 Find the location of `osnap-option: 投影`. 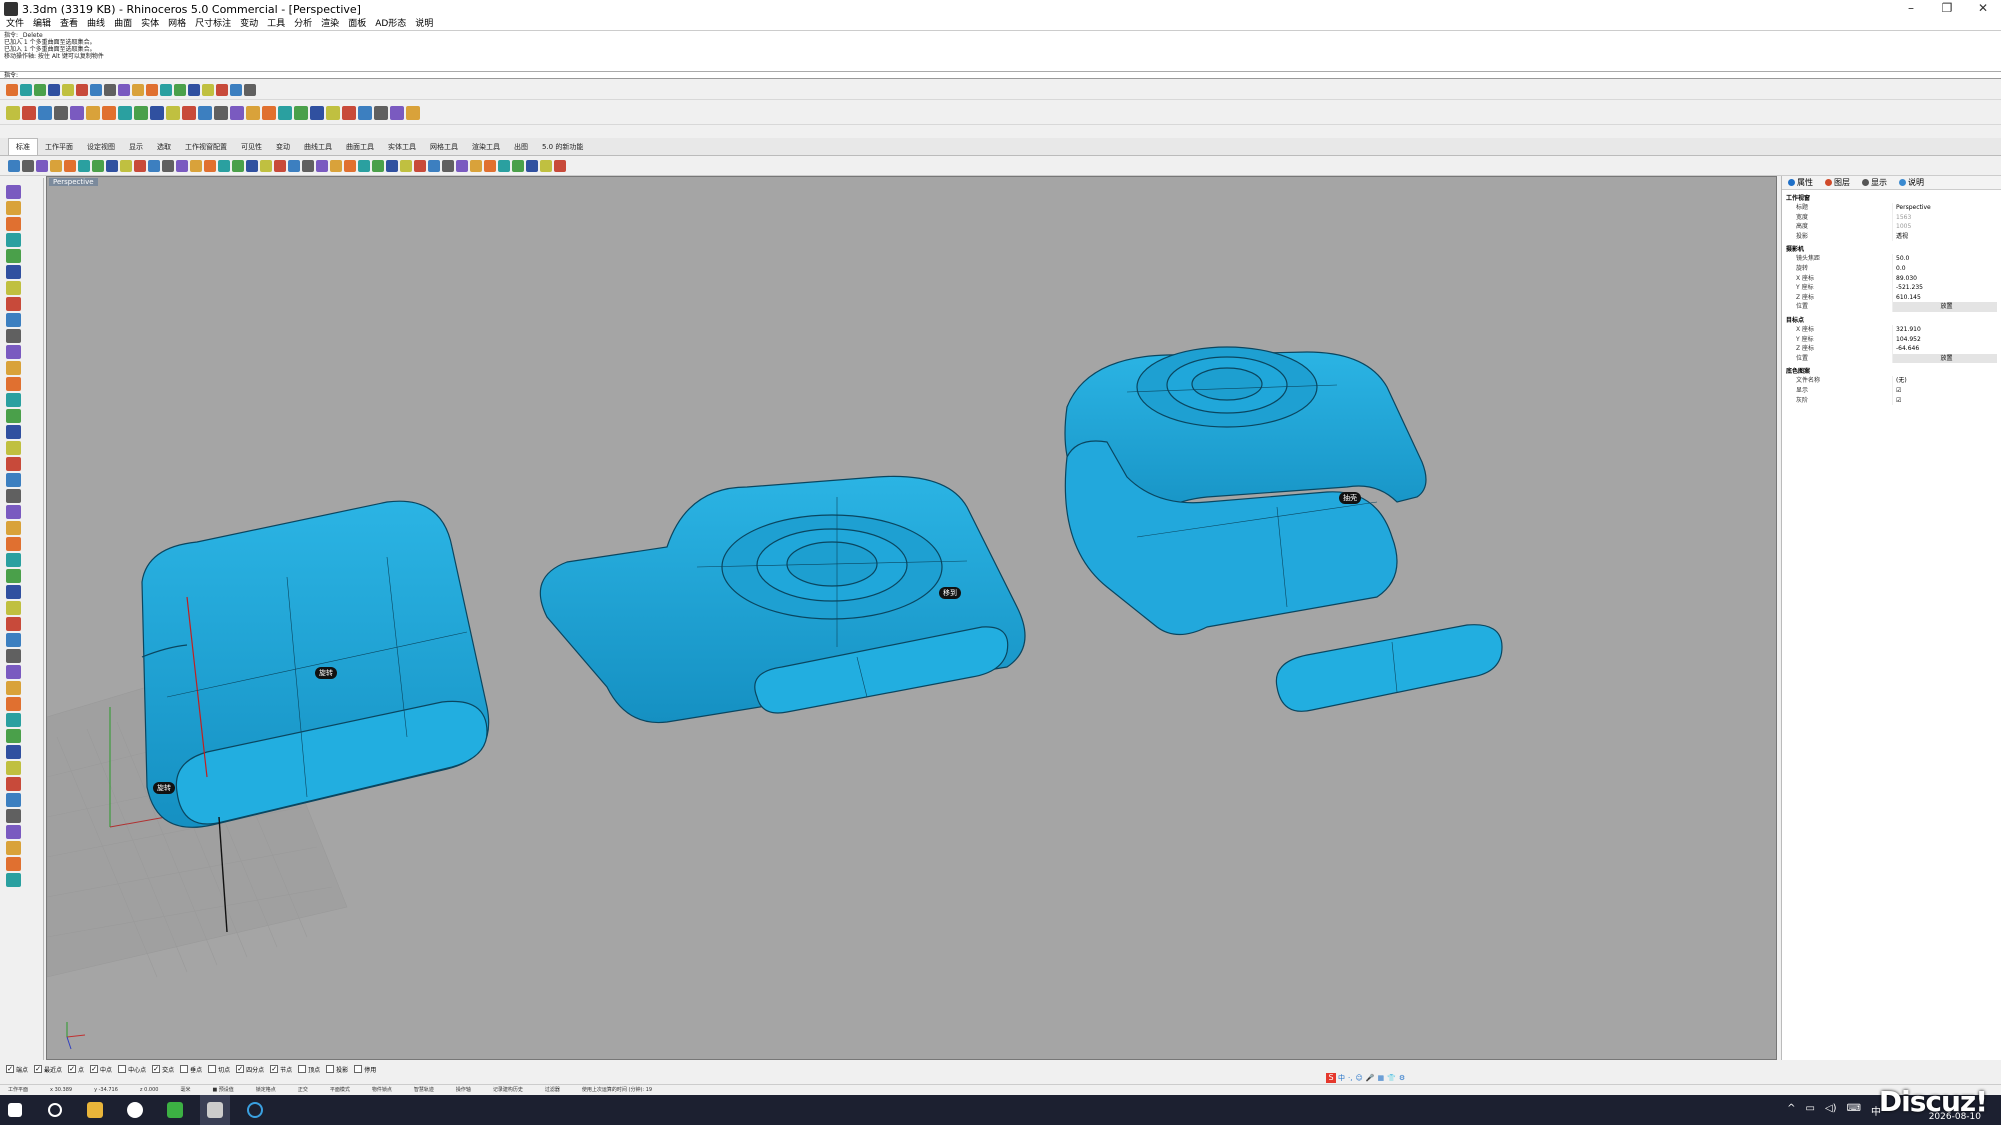

osnap-option: 投影 is located at coordinates (337, 1069).